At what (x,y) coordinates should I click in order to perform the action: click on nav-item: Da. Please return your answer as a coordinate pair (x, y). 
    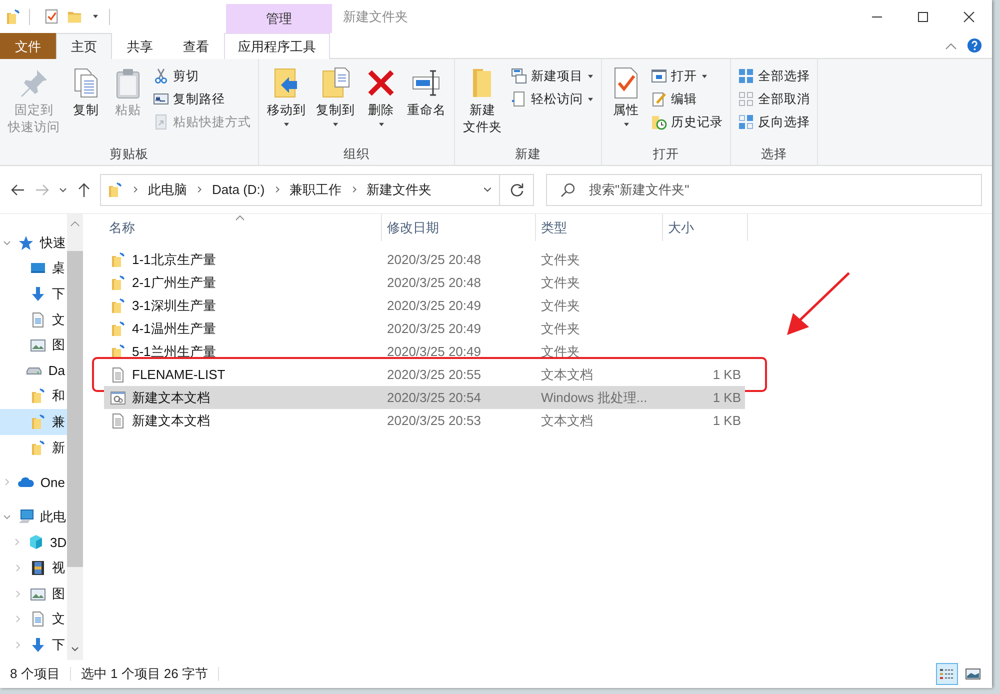
    Looking at the image, I should click on (33, 371).